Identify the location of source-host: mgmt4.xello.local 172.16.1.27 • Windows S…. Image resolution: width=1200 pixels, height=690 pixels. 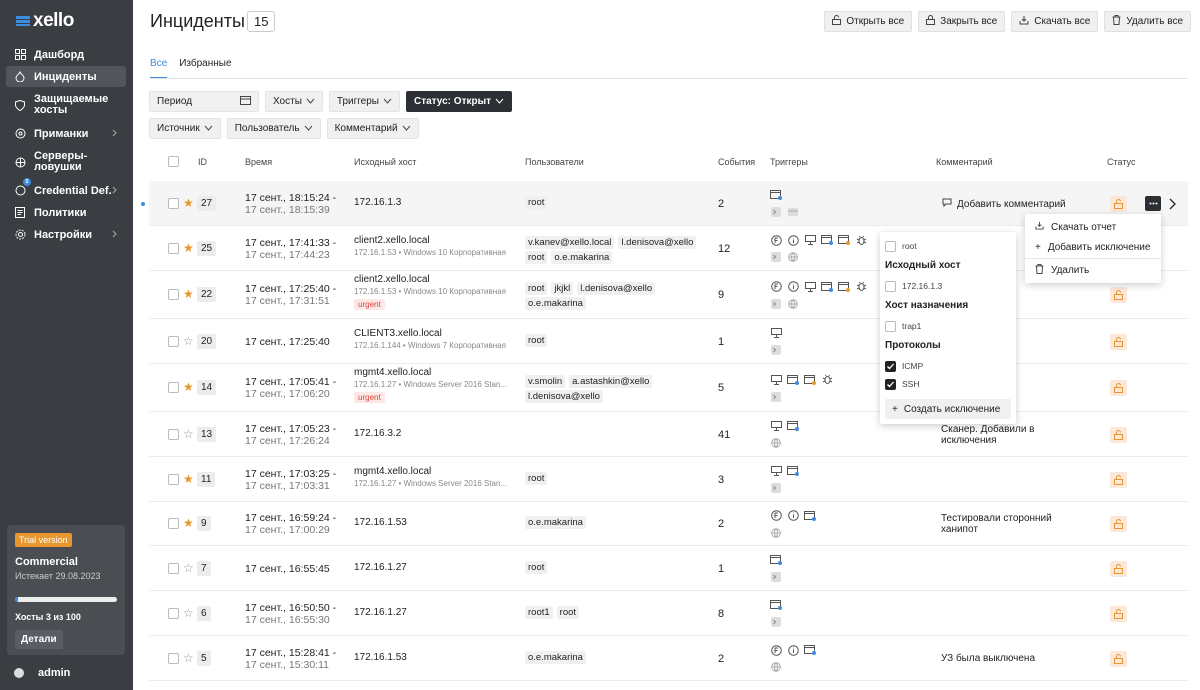
(430, 477).